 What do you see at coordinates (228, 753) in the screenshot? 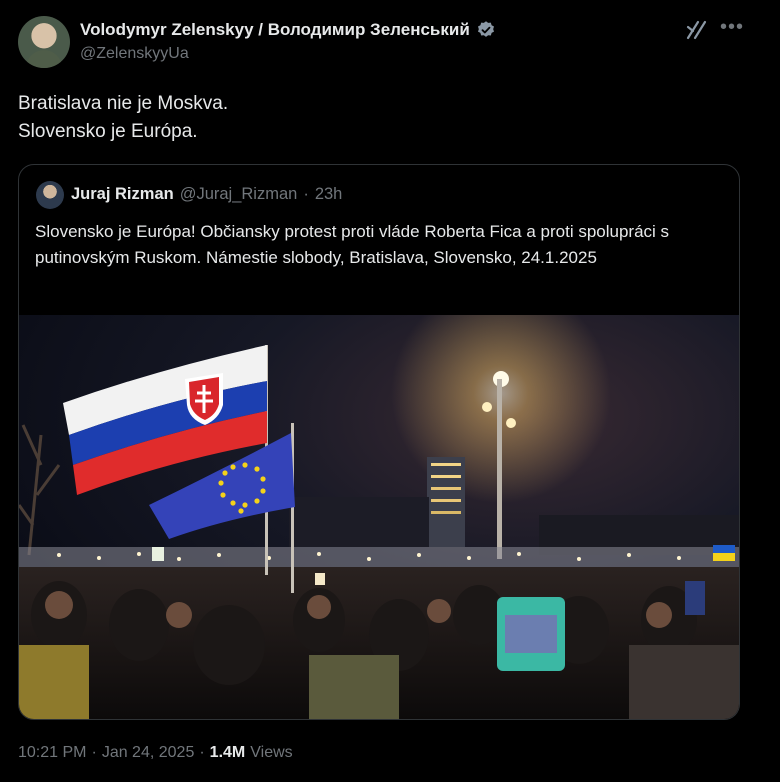
I see `views-count: 1.4M` at bounding box center [228, 753].